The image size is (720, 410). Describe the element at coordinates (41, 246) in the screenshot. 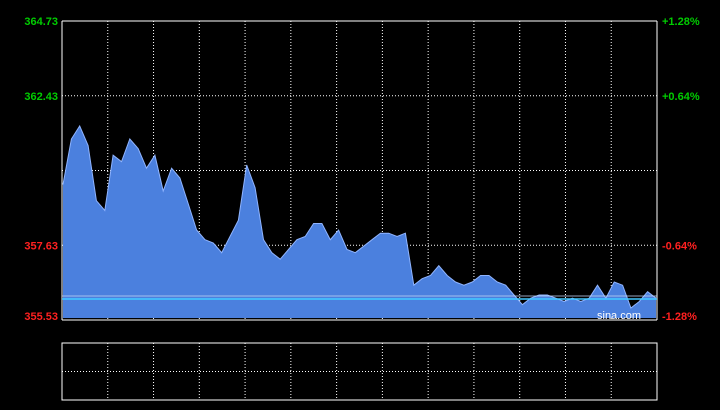

I see `left-tick-label: 357.63` at that location.